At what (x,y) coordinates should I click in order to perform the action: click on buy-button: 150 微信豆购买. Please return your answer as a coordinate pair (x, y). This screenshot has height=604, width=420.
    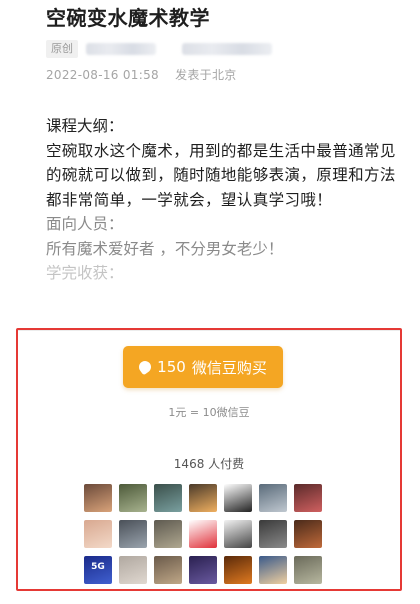
    Looking at the image, I should click on (203, 367).